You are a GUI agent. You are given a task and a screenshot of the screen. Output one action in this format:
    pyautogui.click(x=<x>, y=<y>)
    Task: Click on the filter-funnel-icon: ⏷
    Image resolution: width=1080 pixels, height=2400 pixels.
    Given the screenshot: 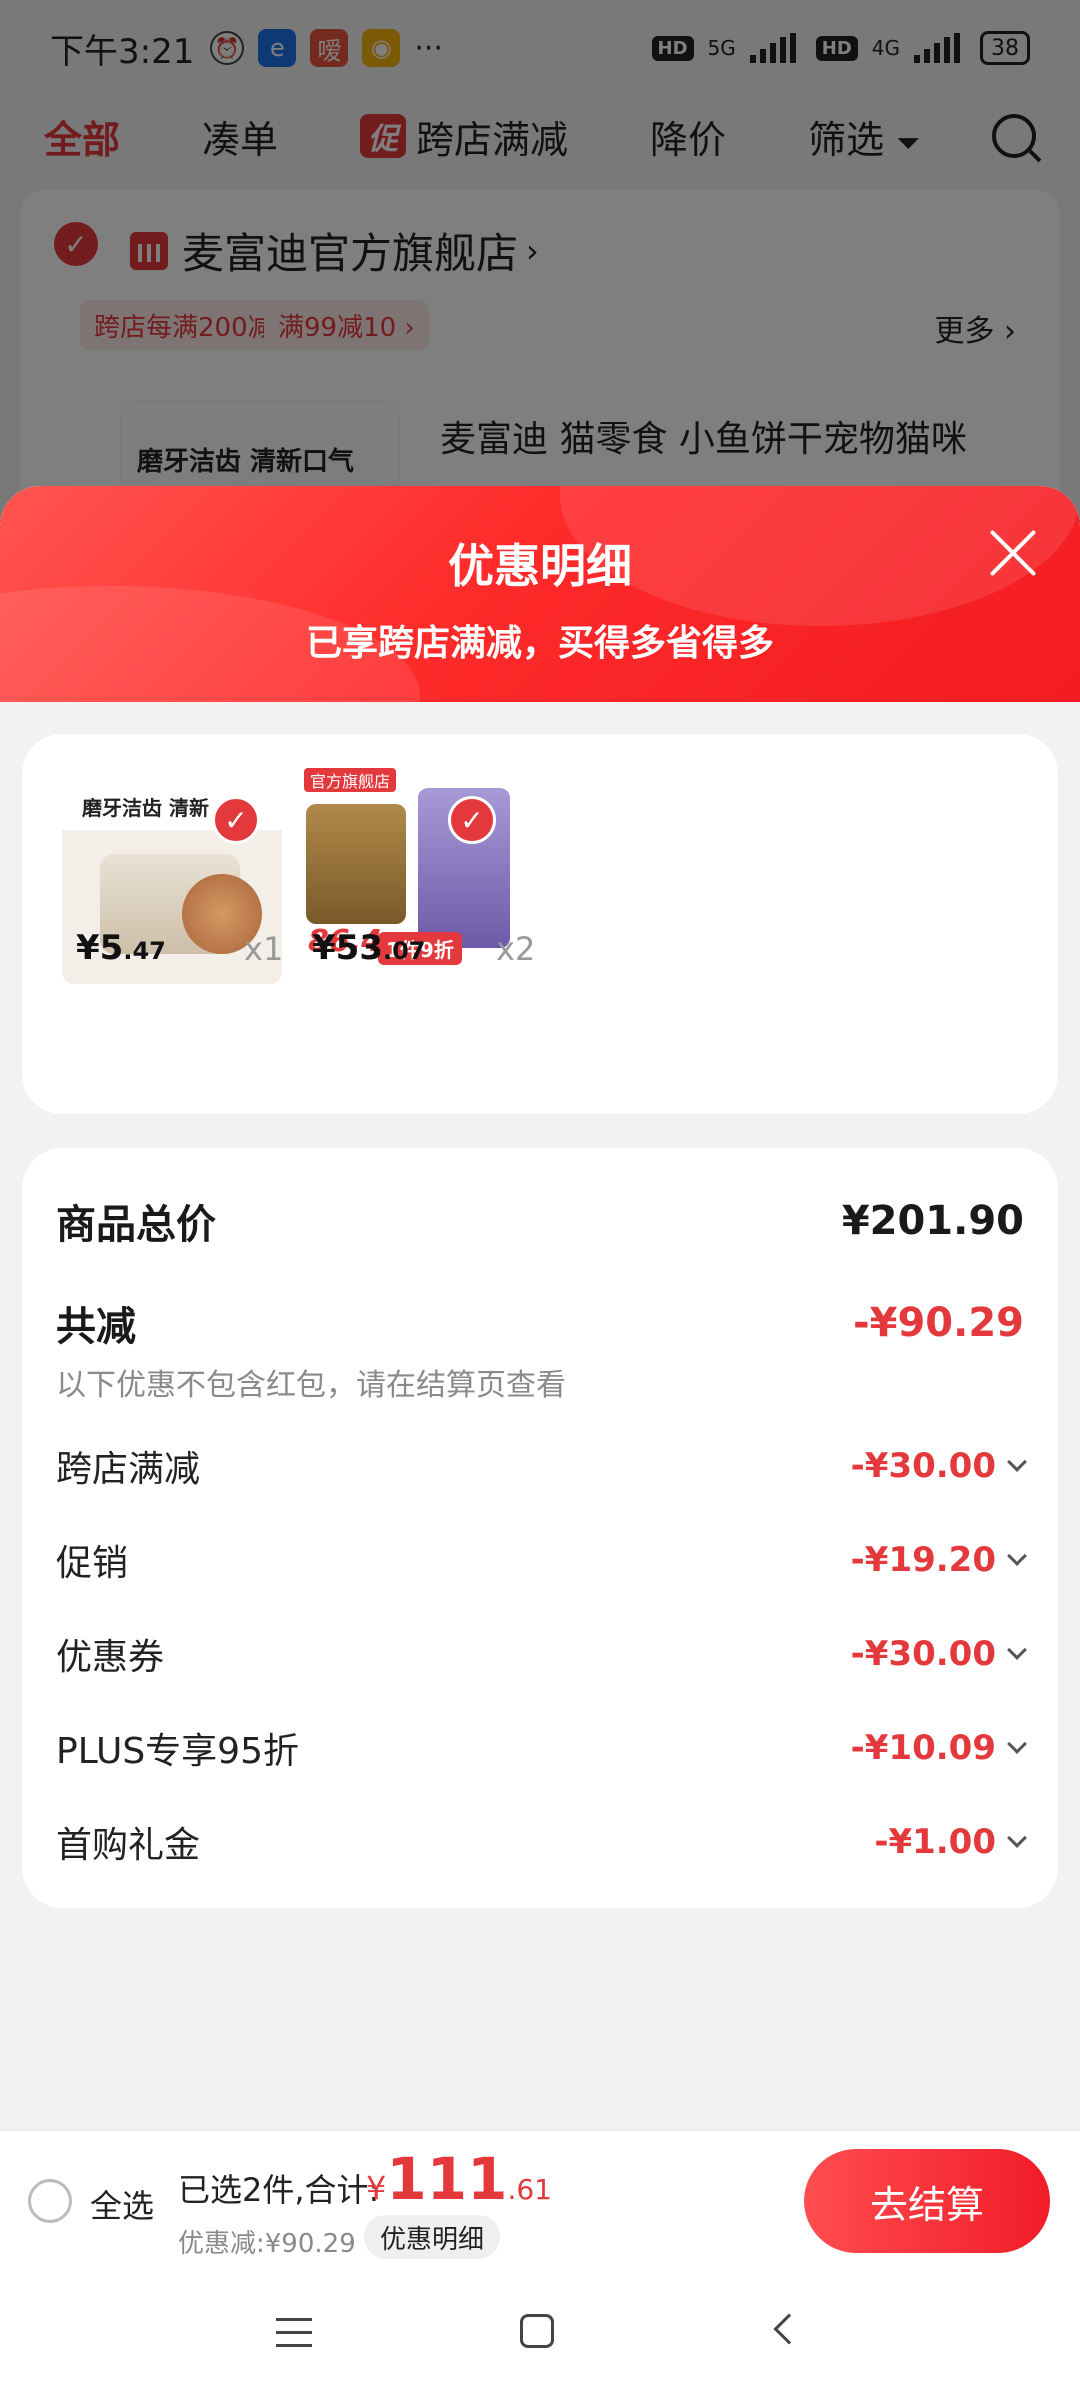 What is the action you would take?
    pyautogui.click(x=908, y=143)
    